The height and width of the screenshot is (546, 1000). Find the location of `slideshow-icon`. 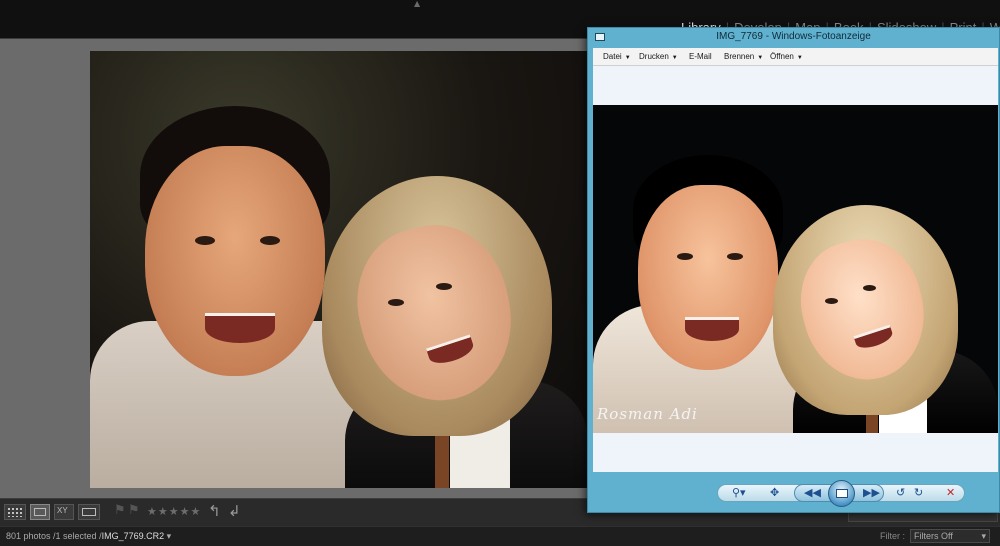

slideshow-icon is located at coordinates (842, 493).